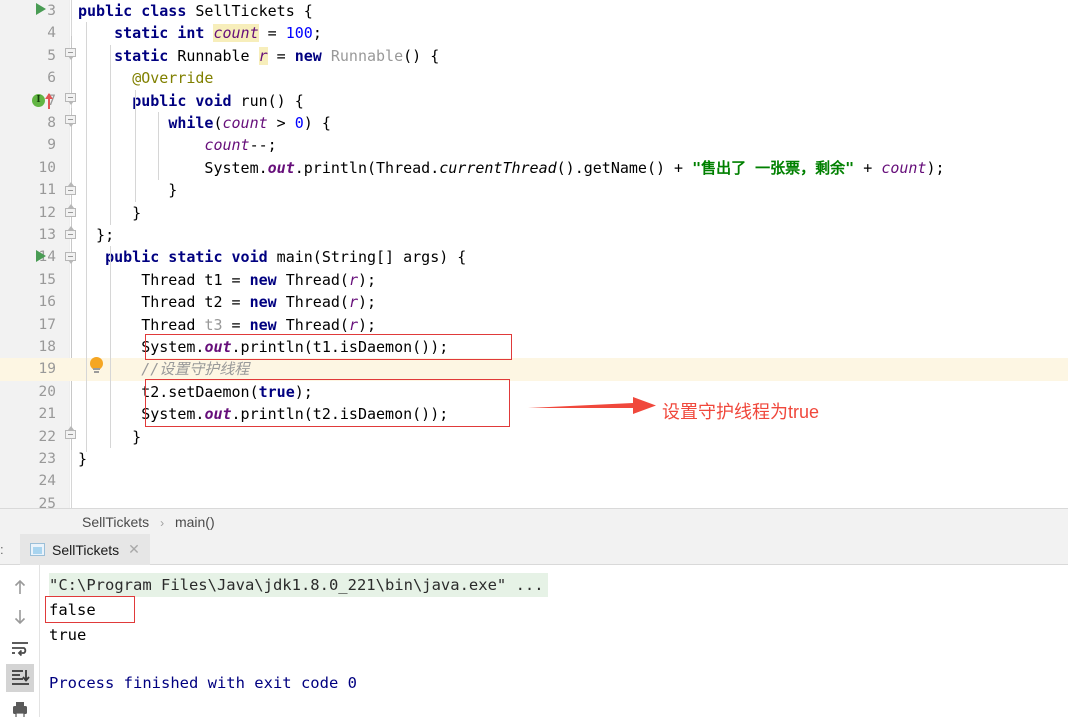  Describe the element at coordinates (20, 648) in the screenshot. I see `soft-wrap-icon` at that location.